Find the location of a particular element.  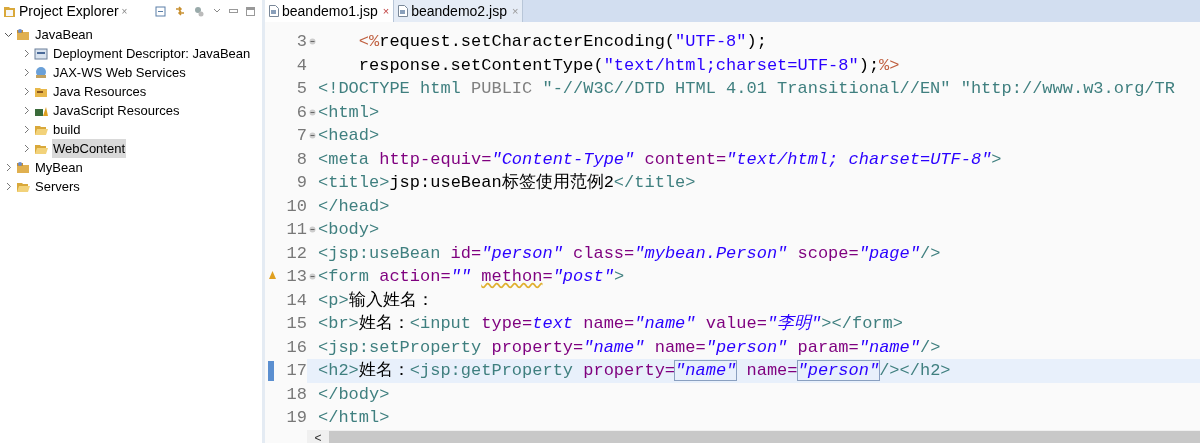

line-number: 5 is located at coordinates (301, 89).